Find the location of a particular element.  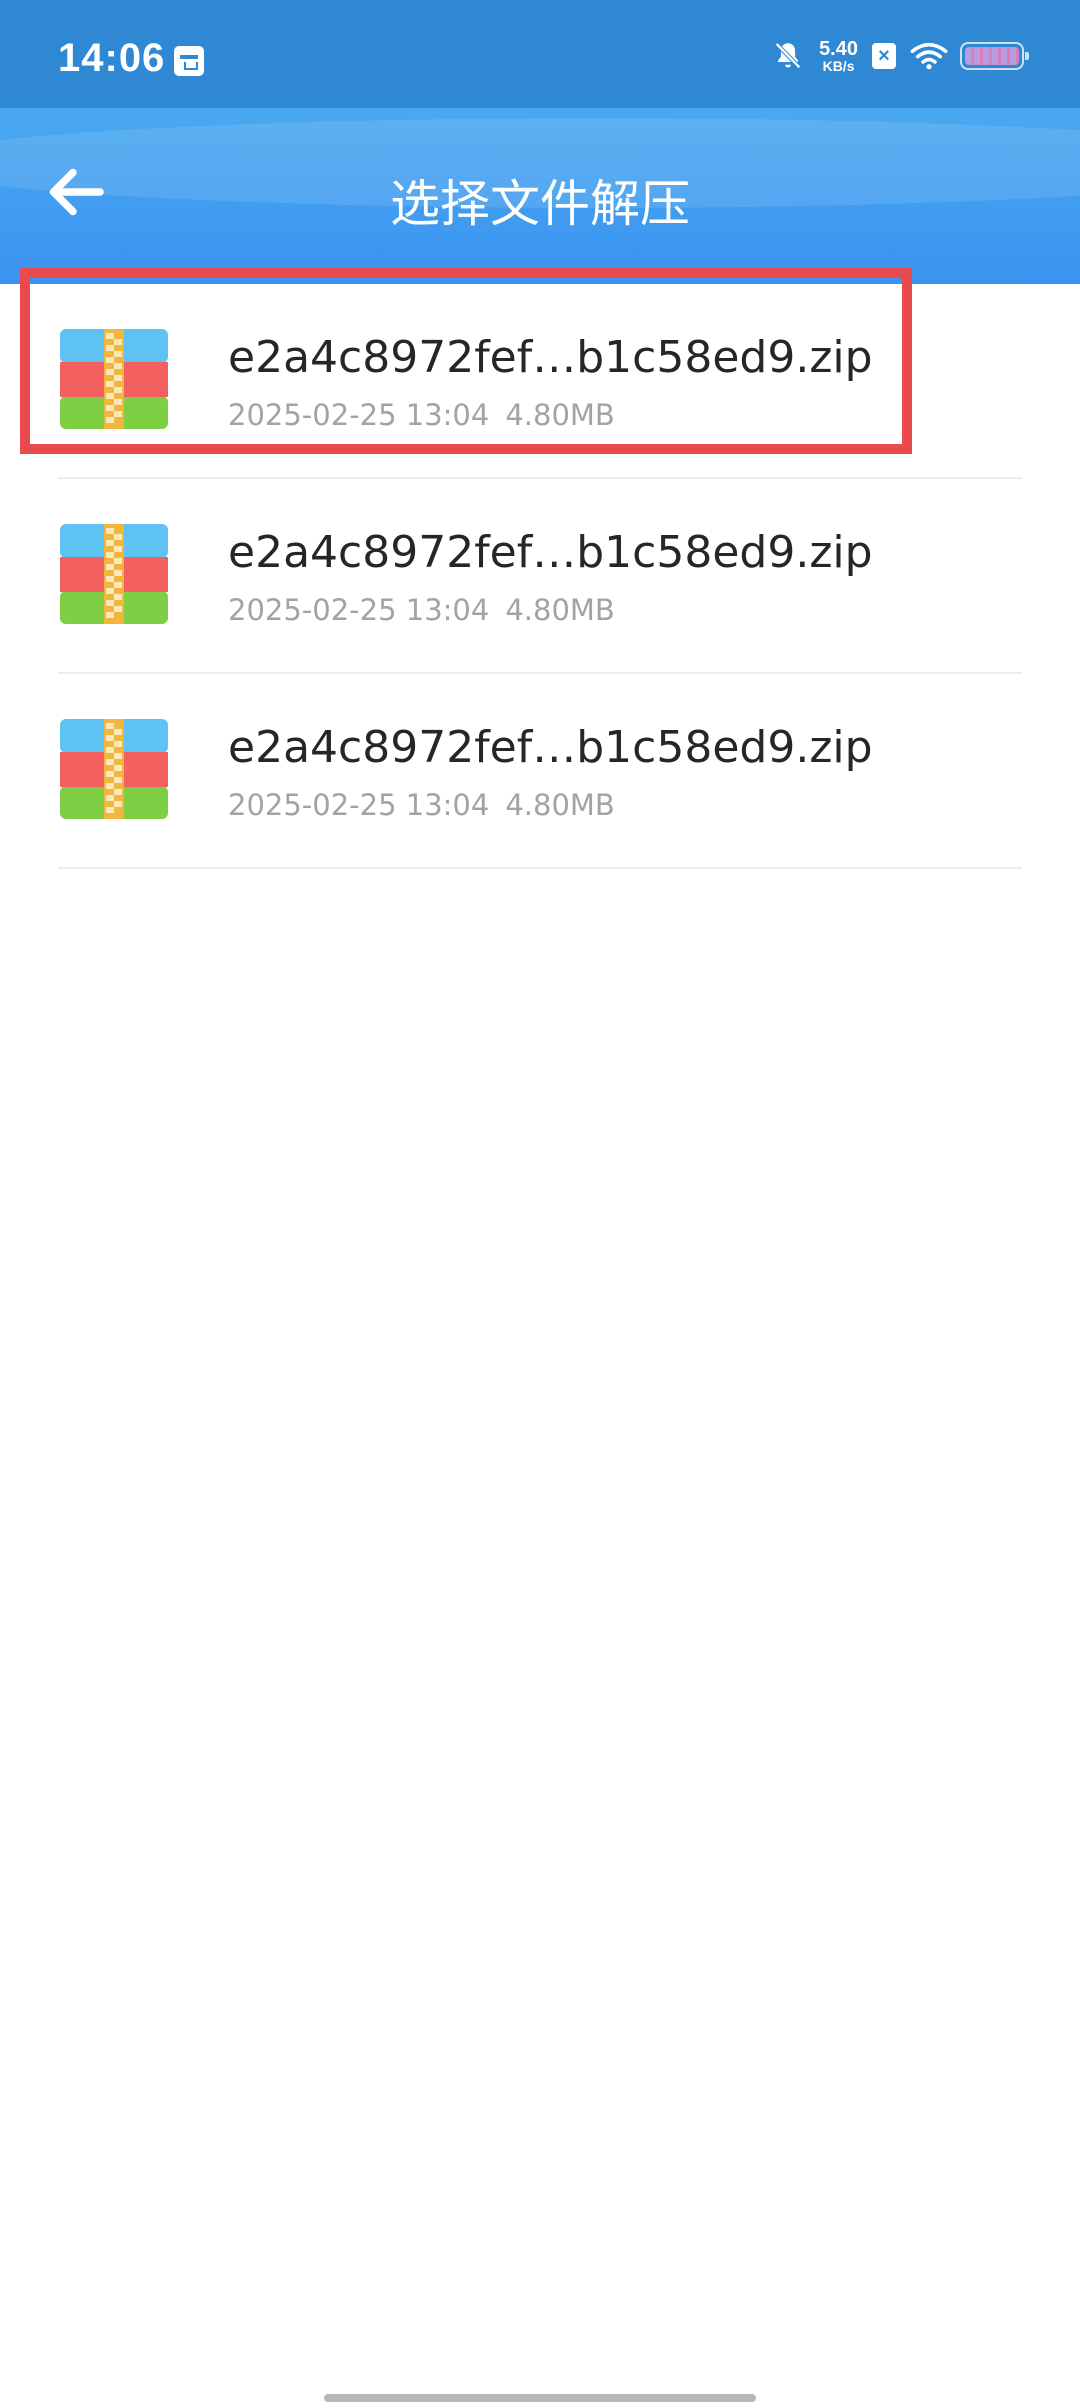

network-speed: 5.40 KB/s is located at coordinates (838, 56).